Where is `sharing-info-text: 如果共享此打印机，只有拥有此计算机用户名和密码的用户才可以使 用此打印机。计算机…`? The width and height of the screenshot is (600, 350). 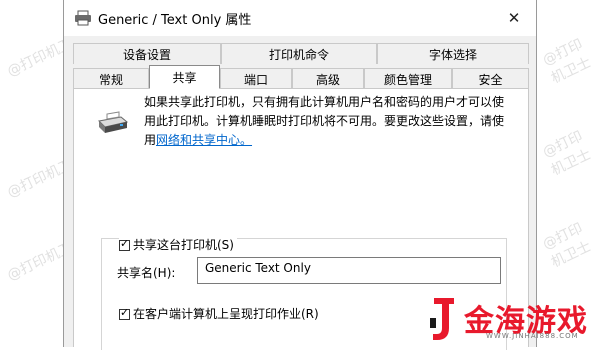 sharing-info-text: 如果共享此打印机，只有拥有此计算机用户名和密码的用户才可以使 用此打印机。计算机… is located at coordinates (334, 121).